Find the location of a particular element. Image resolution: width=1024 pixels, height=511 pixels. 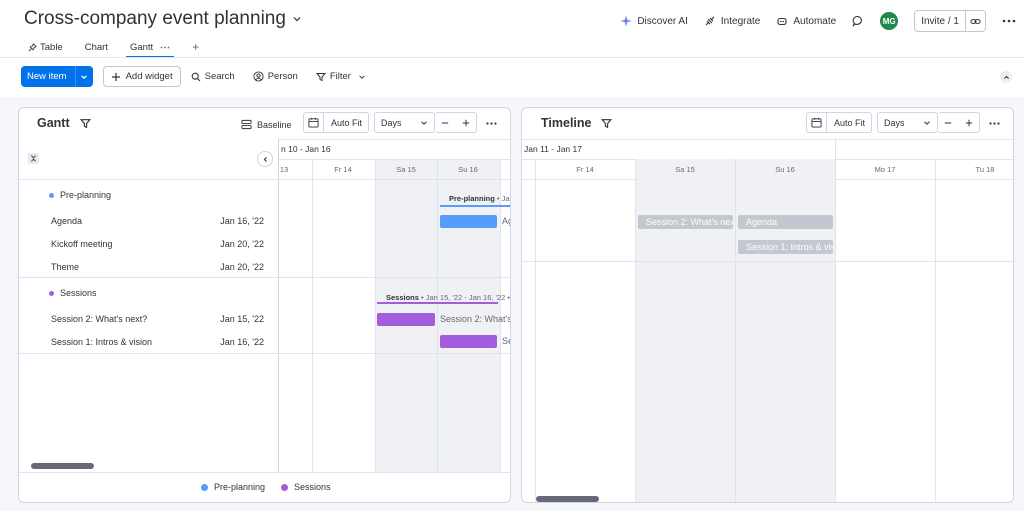

gantt-zoom-controls is located at coordinates (456, 122).